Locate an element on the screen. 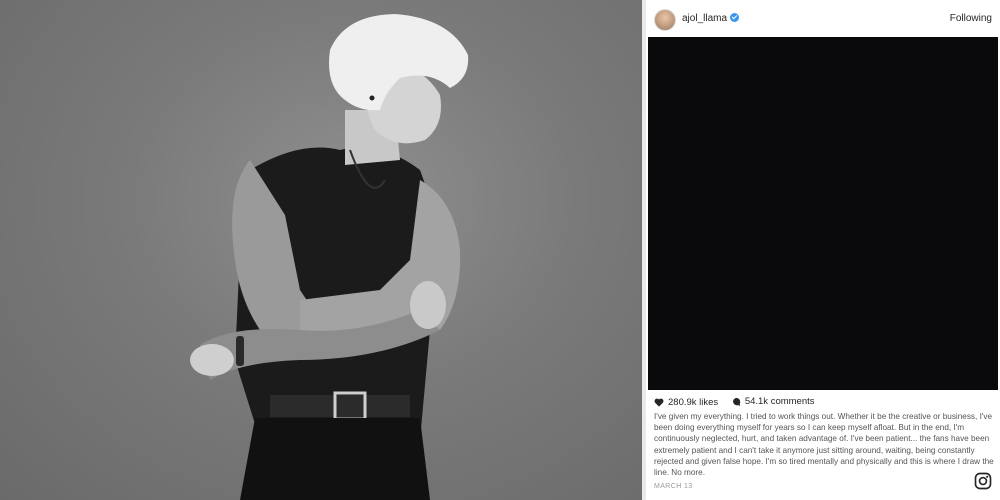  username: ajol_llama is located at coordinates (711, 18).